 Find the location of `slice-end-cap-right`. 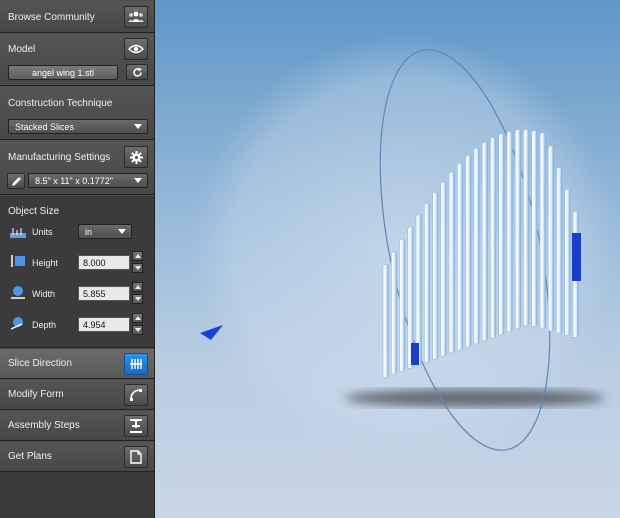

slice-end-cap-right is located at coordinates (576, 257).